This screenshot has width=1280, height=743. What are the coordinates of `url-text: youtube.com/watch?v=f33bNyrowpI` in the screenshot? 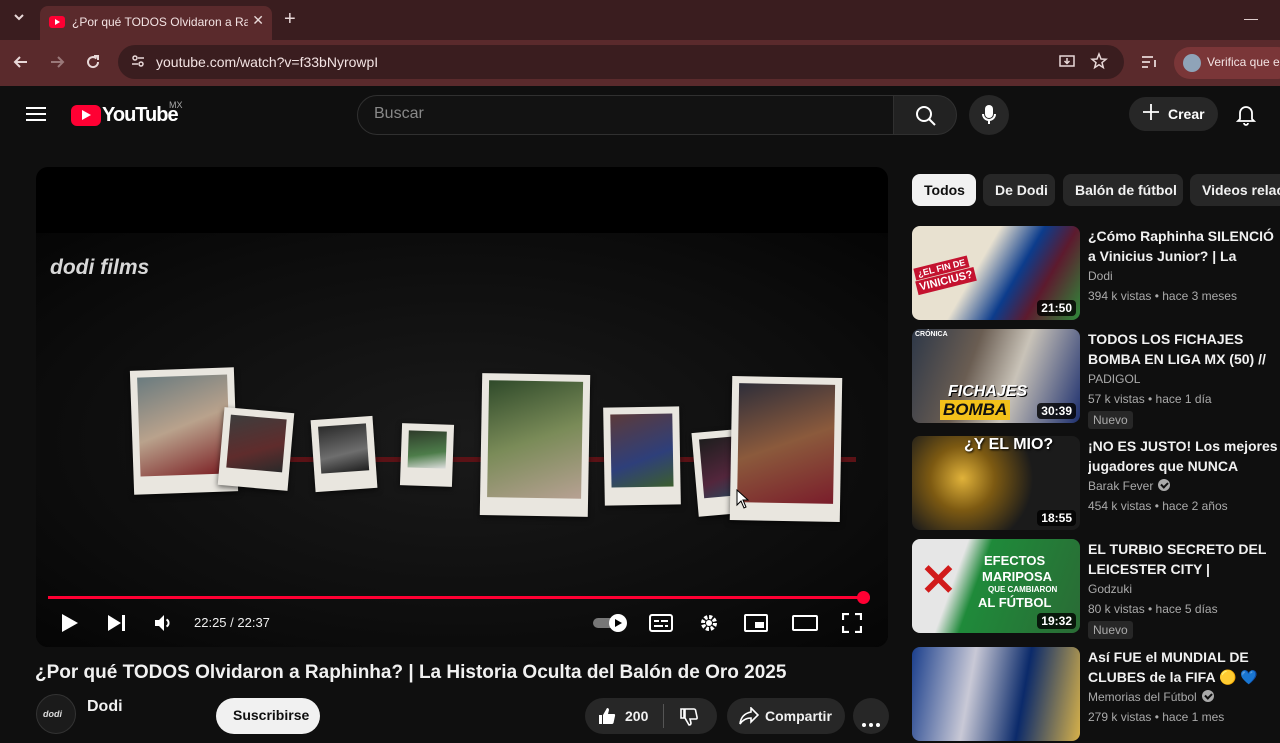 It's located at (267, 62).